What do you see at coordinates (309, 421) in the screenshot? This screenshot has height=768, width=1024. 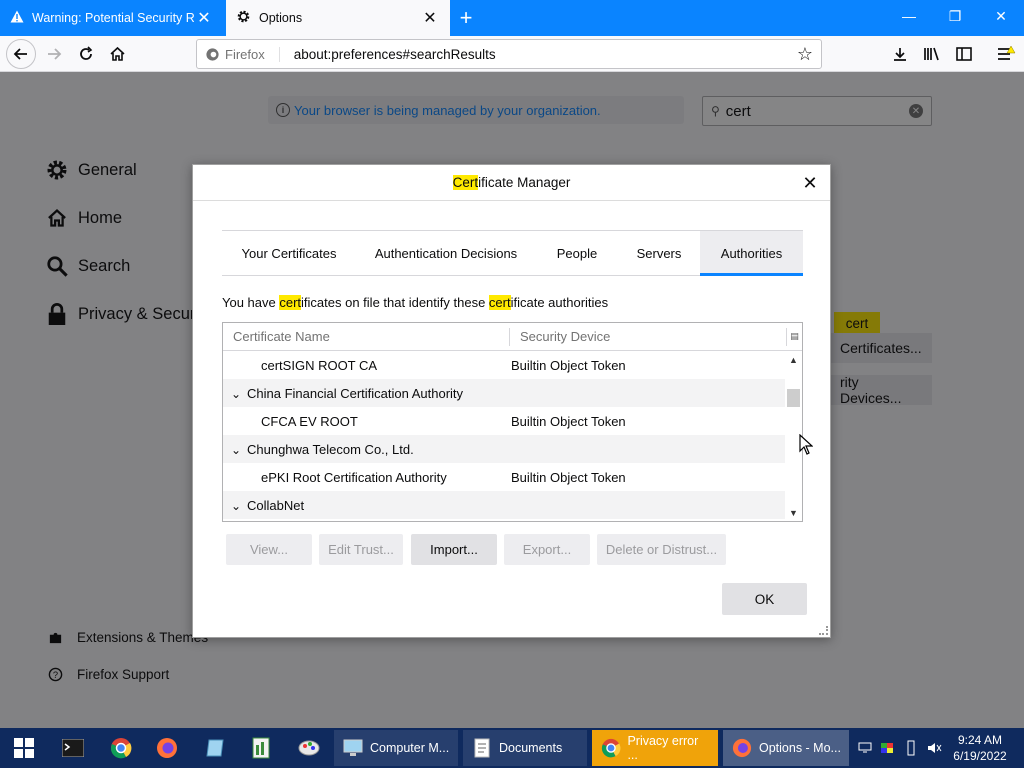 I see `cert-name: CFCA EV ROOT` at bounding box center [309, 421].